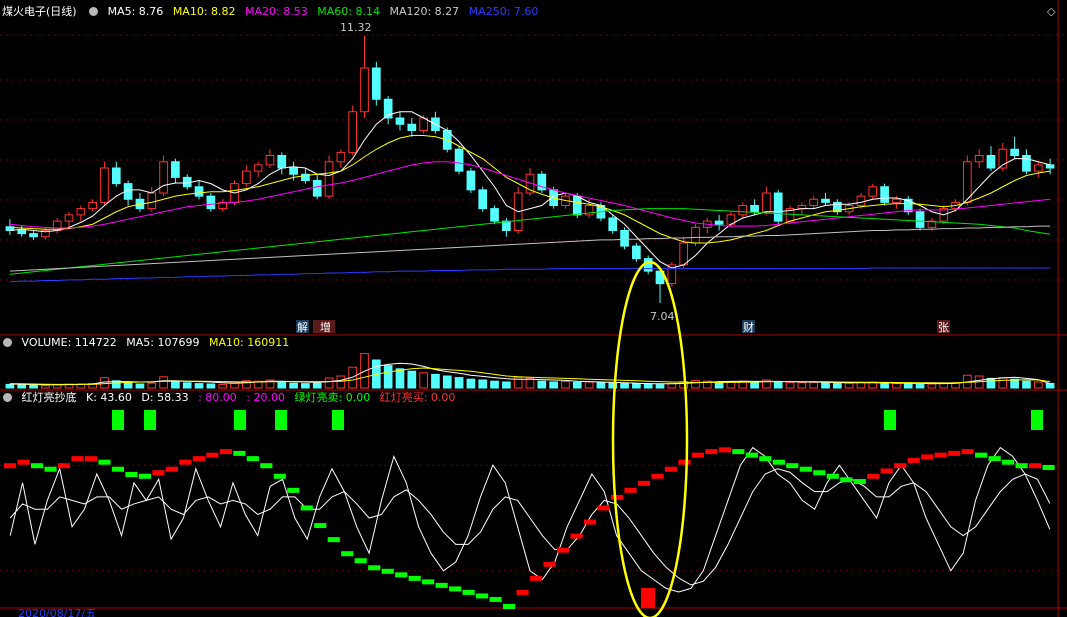 The width and height of the screenshot is (1067, 617). What do you see at coordinates (302, 327) in the screenshot?
I see `marker-jie: 解` at bounding box center [302, 327].